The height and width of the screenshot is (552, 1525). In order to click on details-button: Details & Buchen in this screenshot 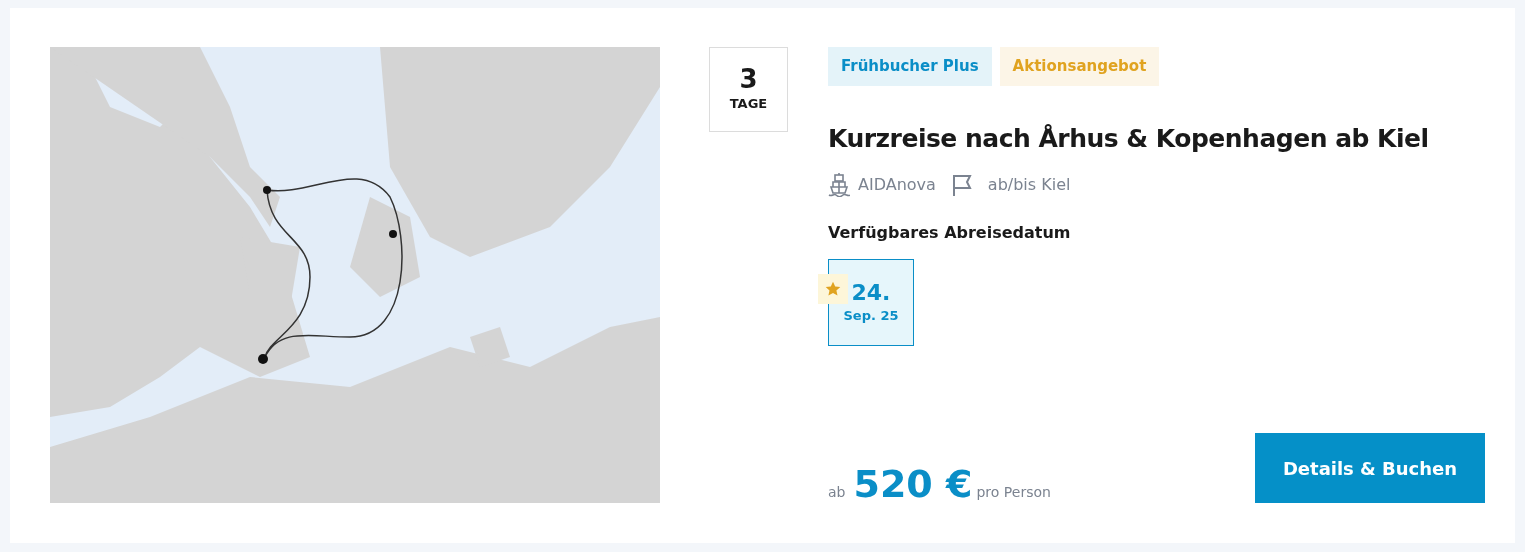, I will do `click(1370, 468)`.